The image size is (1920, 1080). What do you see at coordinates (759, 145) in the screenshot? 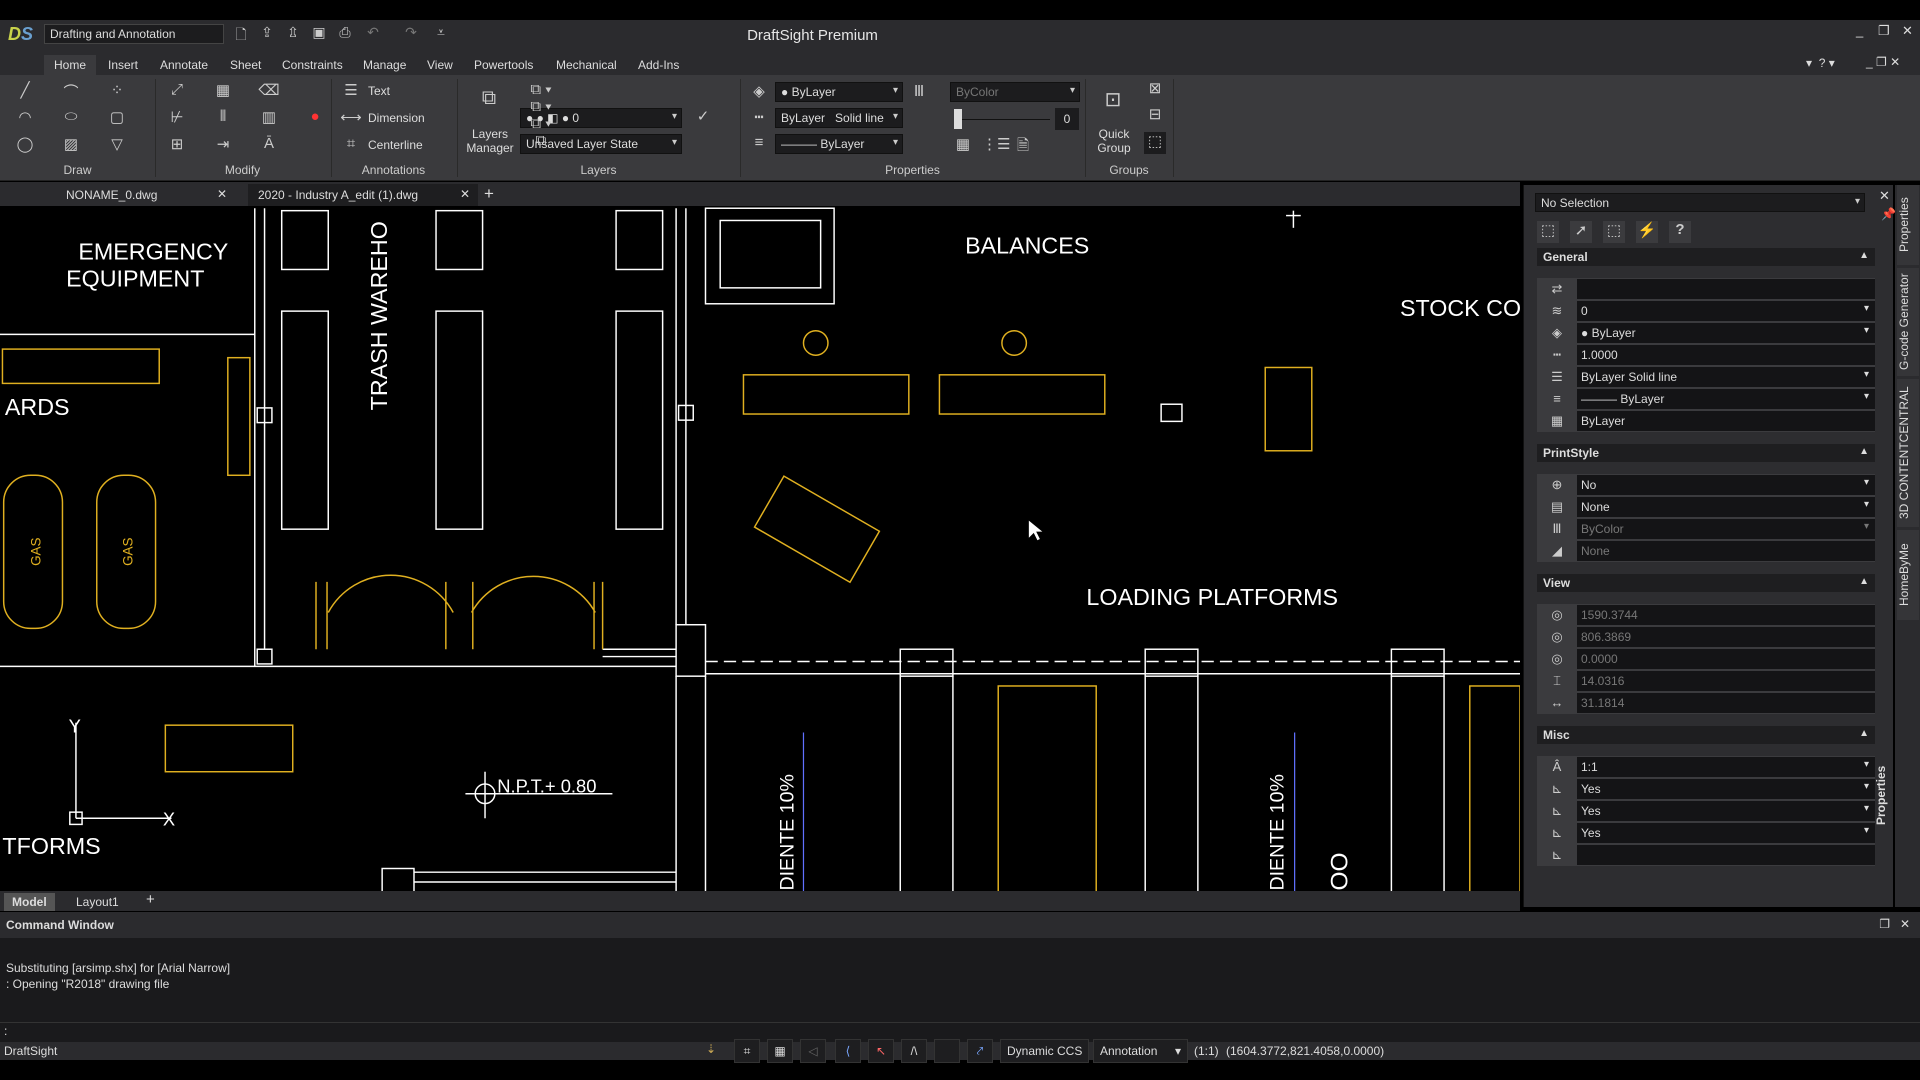
I see `lineweight-icon: ≡` at bounding box center [759, 145].